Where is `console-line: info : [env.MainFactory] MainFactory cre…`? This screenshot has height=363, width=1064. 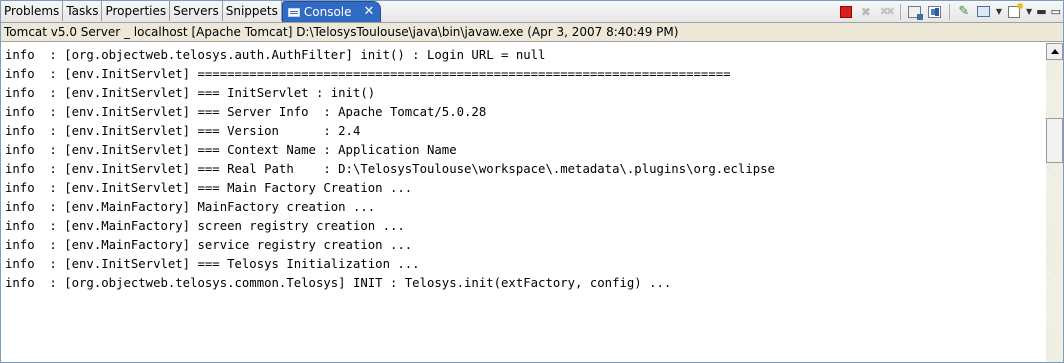
console-line: info : [env.MainFactory] MainFactory cre… is located at coordinates (190, 207).